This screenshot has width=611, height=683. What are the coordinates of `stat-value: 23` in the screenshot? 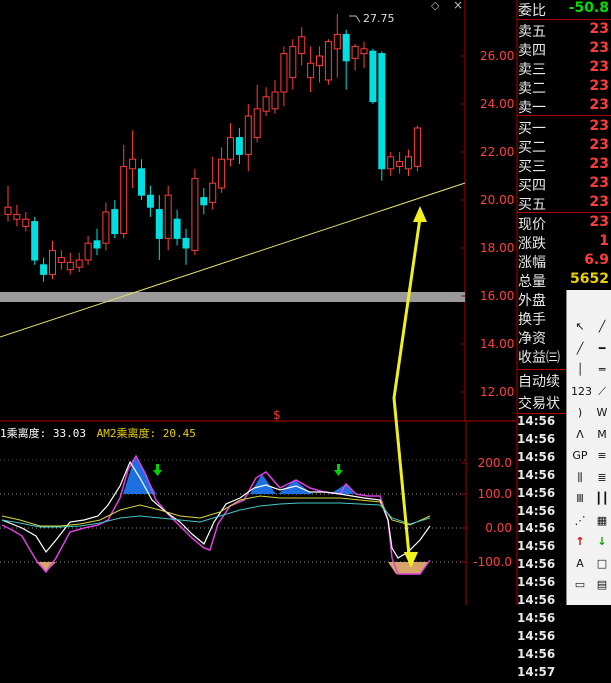 It's located at (599, 222).